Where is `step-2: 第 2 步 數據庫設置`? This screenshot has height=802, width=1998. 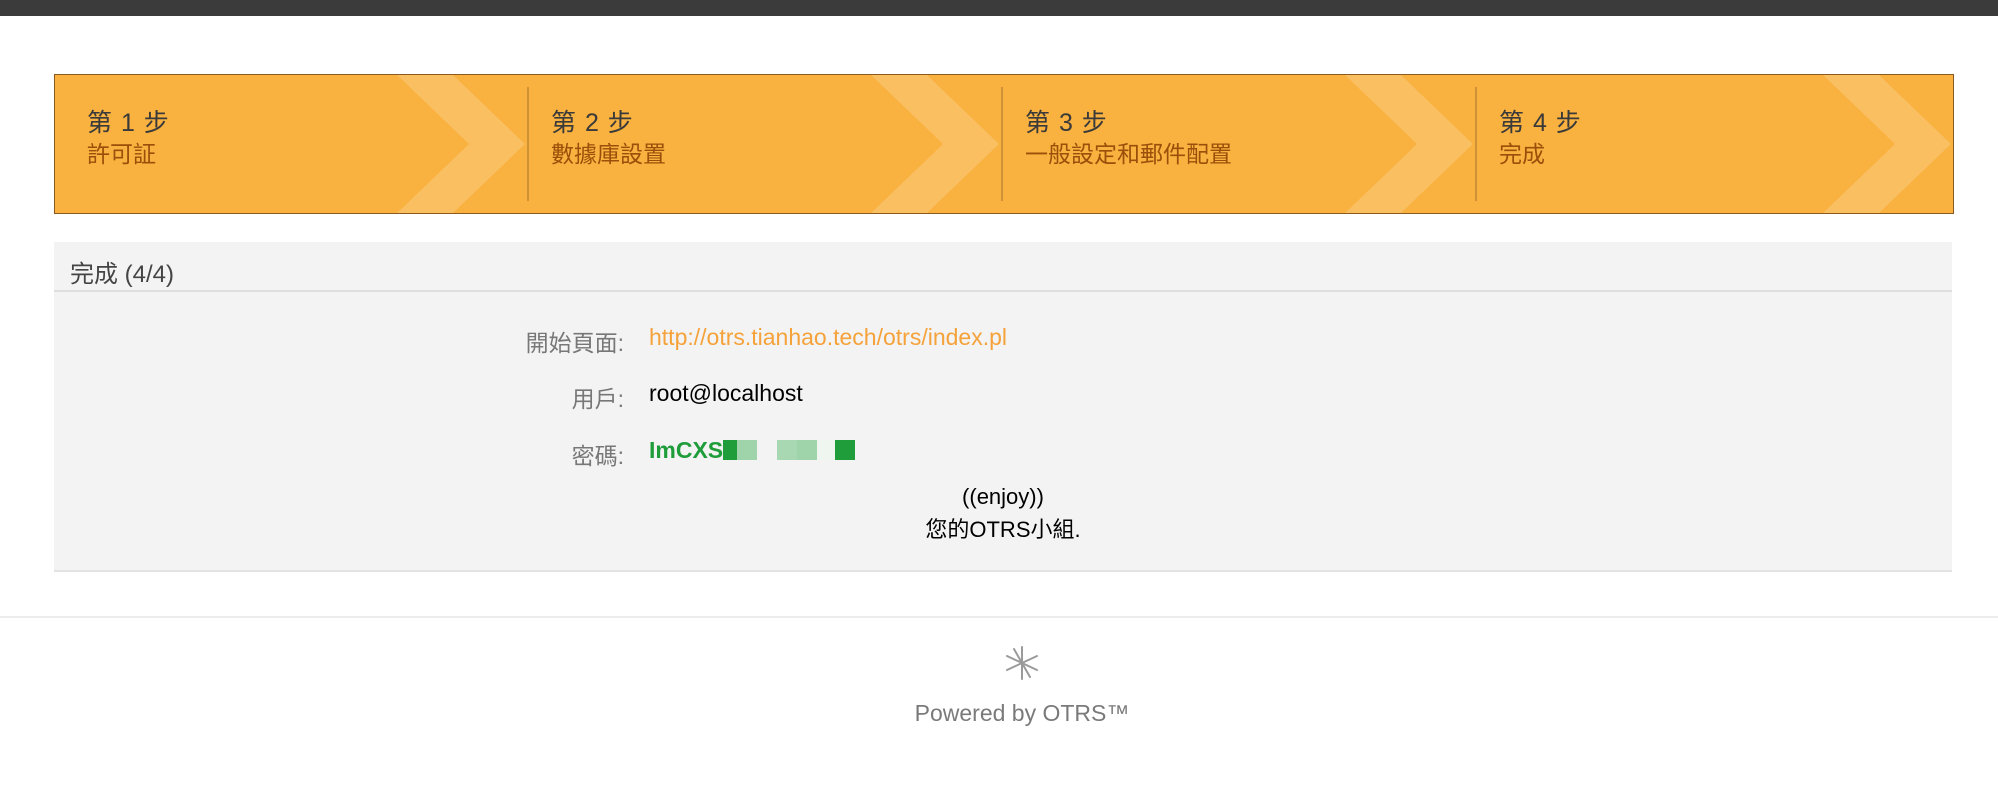 step-2: 第 2 步 數據庫設置 is located at coordinates (766, 144).